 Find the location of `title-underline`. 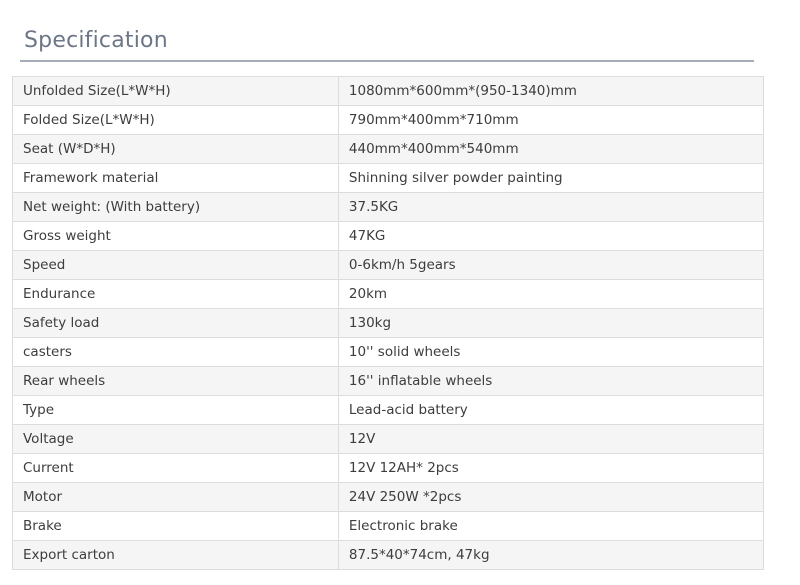

title-underline is located at coordinates (387, 61).